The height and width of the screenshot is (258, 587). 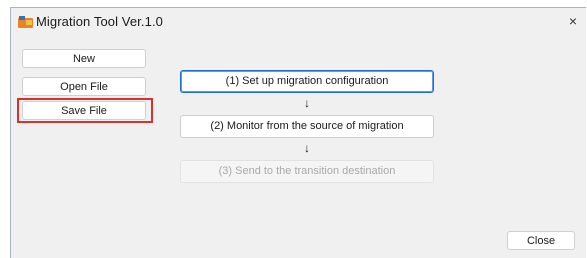 What do you see at coordinates (307, 103) in the screenshot?
I see `step-arrow-1: ↓` at bounding box center [307, 103].